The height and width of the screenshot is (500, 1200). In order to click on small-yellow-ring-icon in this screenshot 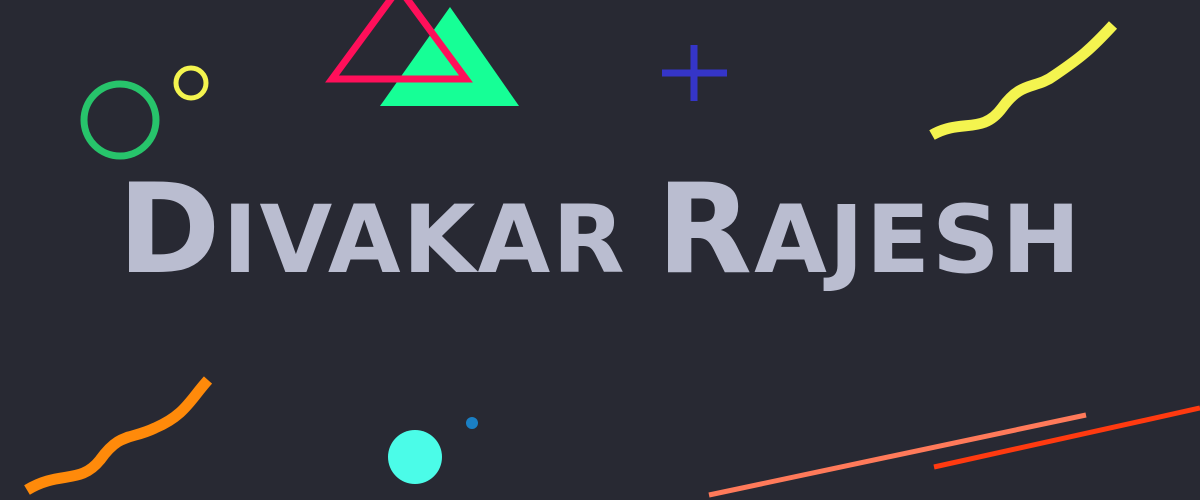, I will do `click(191, 83)`.